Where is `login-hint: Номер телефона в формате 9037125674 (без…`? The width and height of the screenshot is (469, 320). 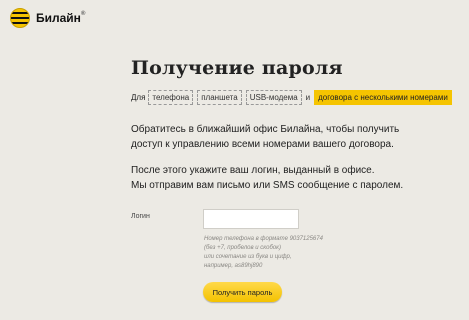 login-hint: Номер телефона в формате 9037125674 (без… is located at coordinates (263, 253).